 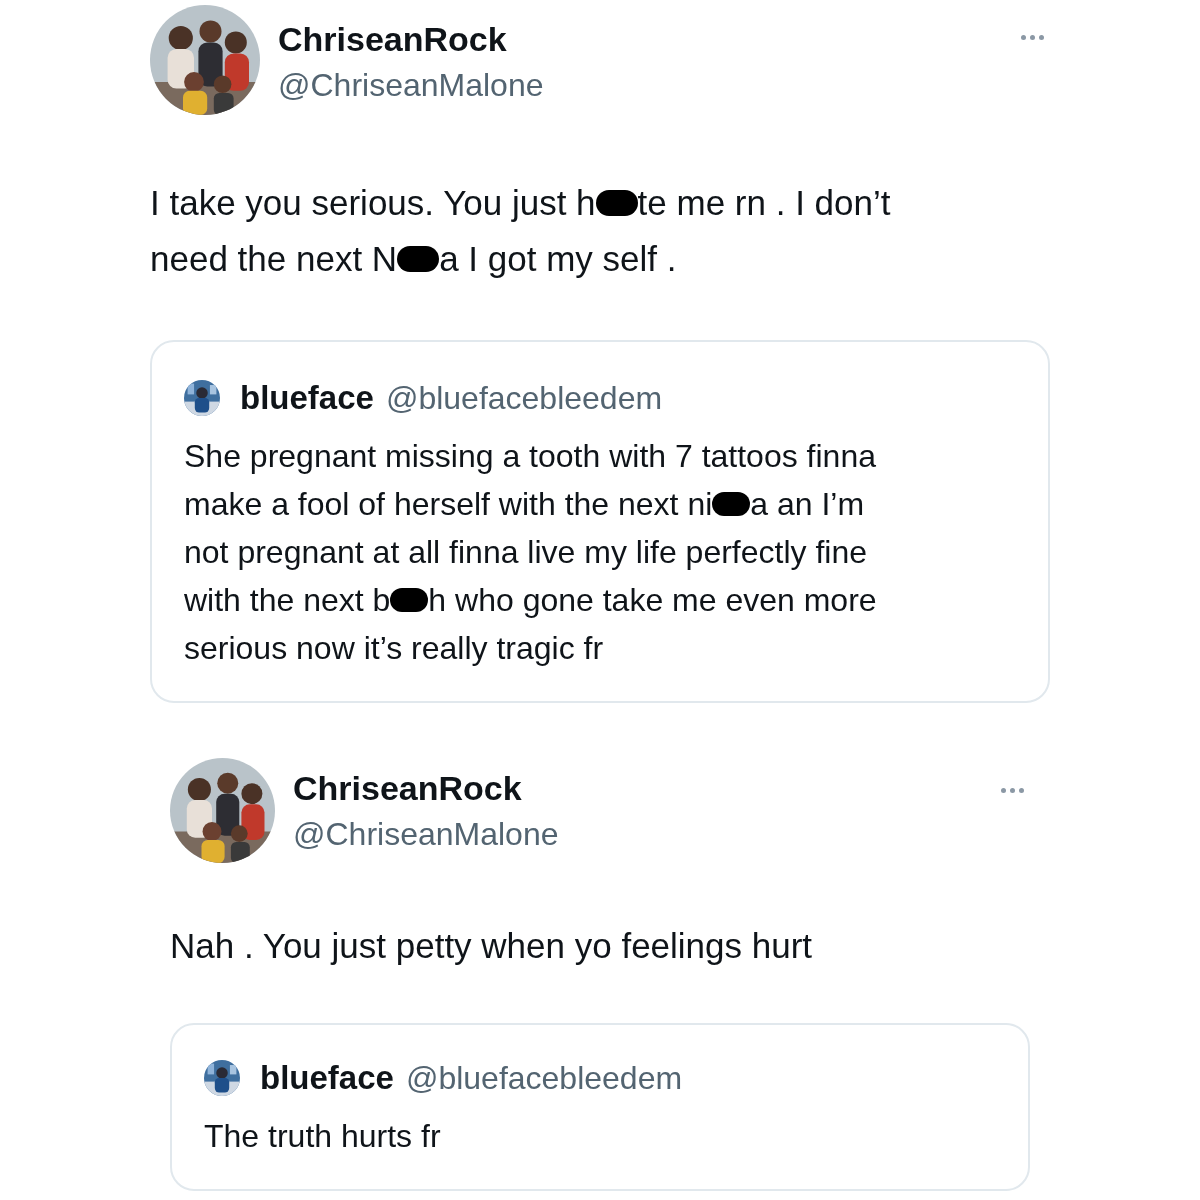 I want to click on tweet-text: She pregnant missing a tooth with 7 tattoos finna, so click(x=530, y=456).